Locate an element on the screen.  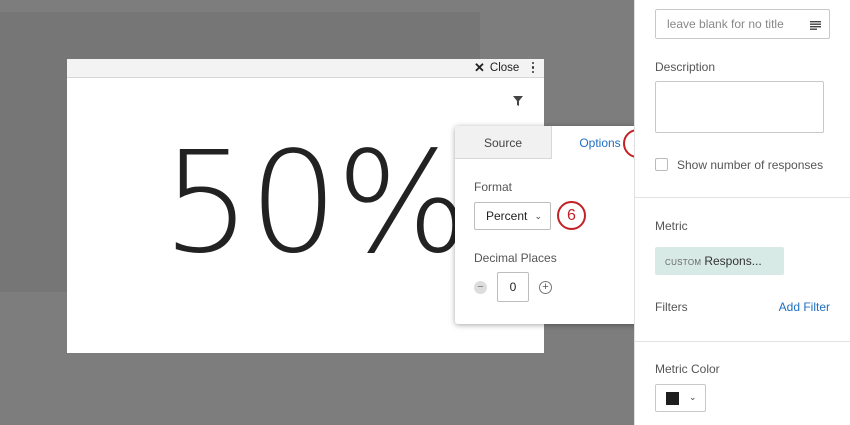
increment-button: + is located at coordinates (545, 287).